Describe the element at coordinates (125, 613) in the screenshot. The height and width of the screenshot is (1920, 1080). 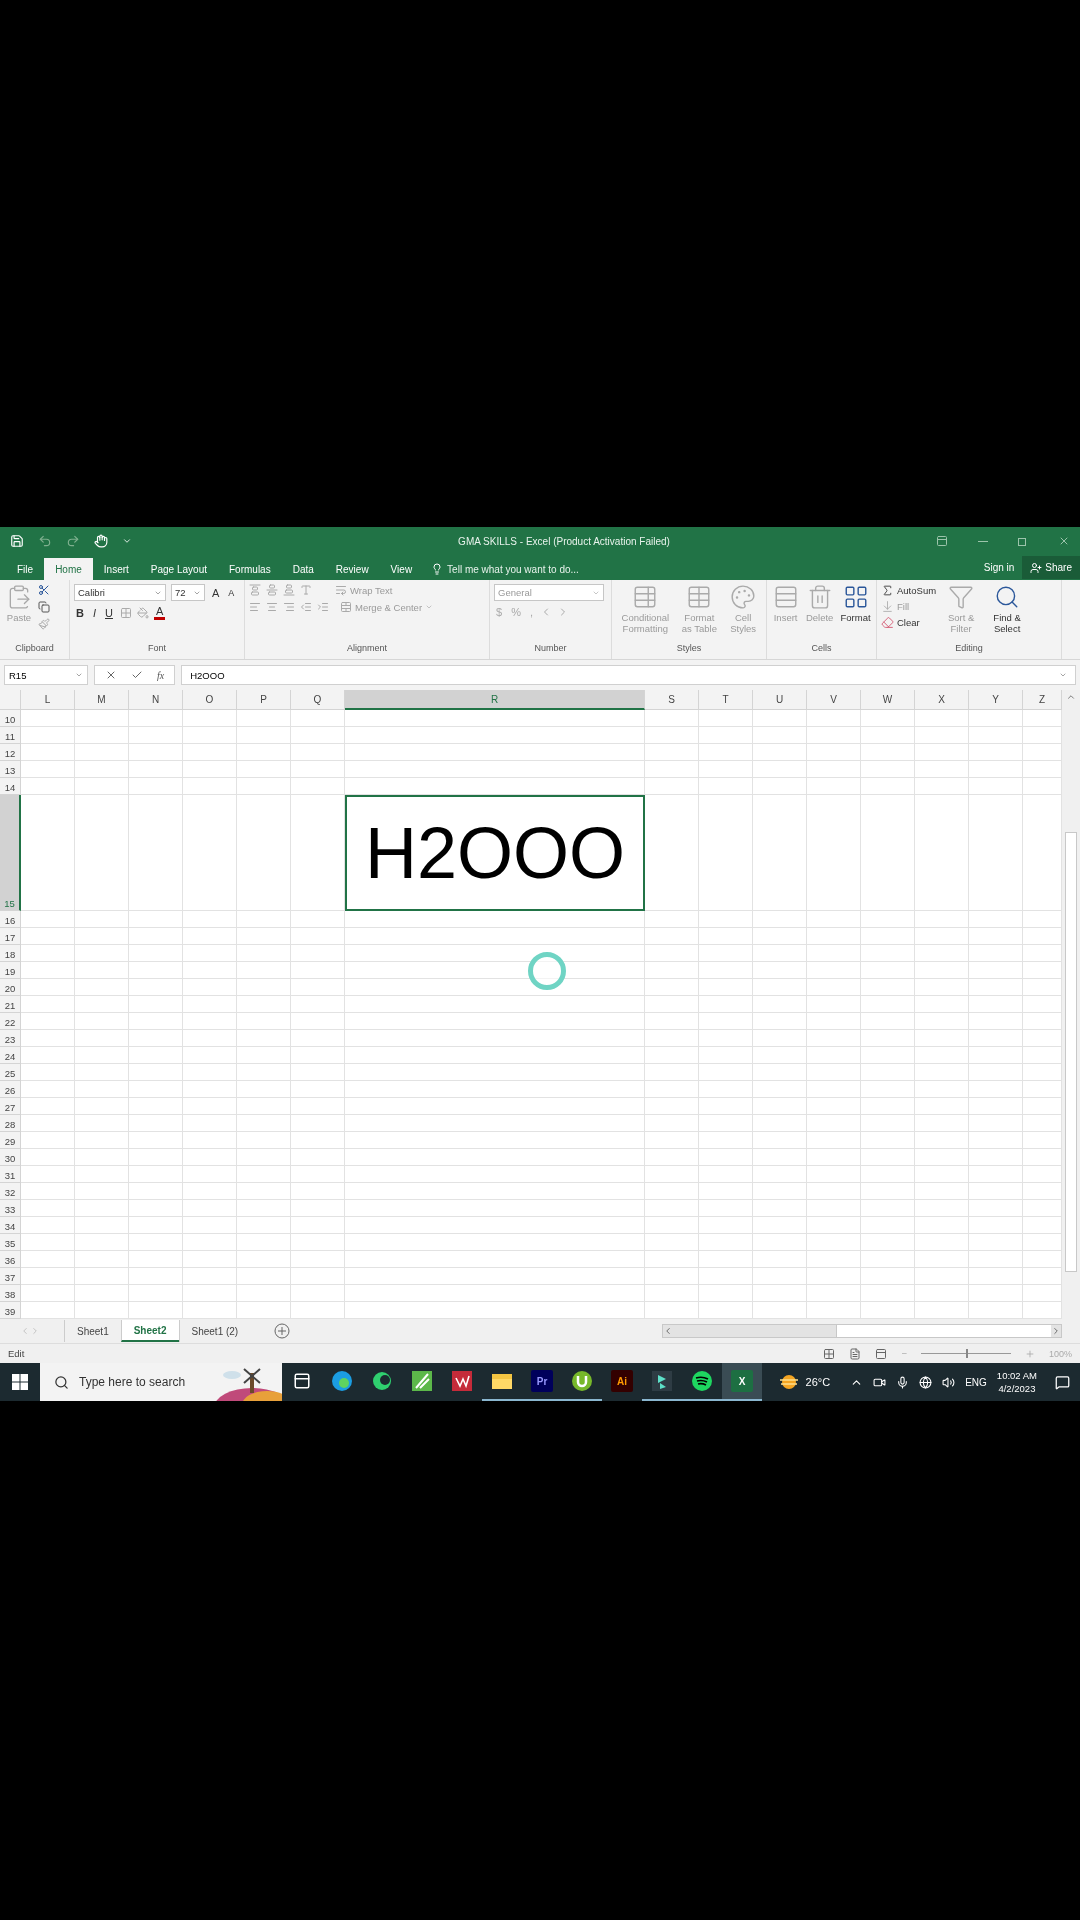
I see `borders-icon` at that location.